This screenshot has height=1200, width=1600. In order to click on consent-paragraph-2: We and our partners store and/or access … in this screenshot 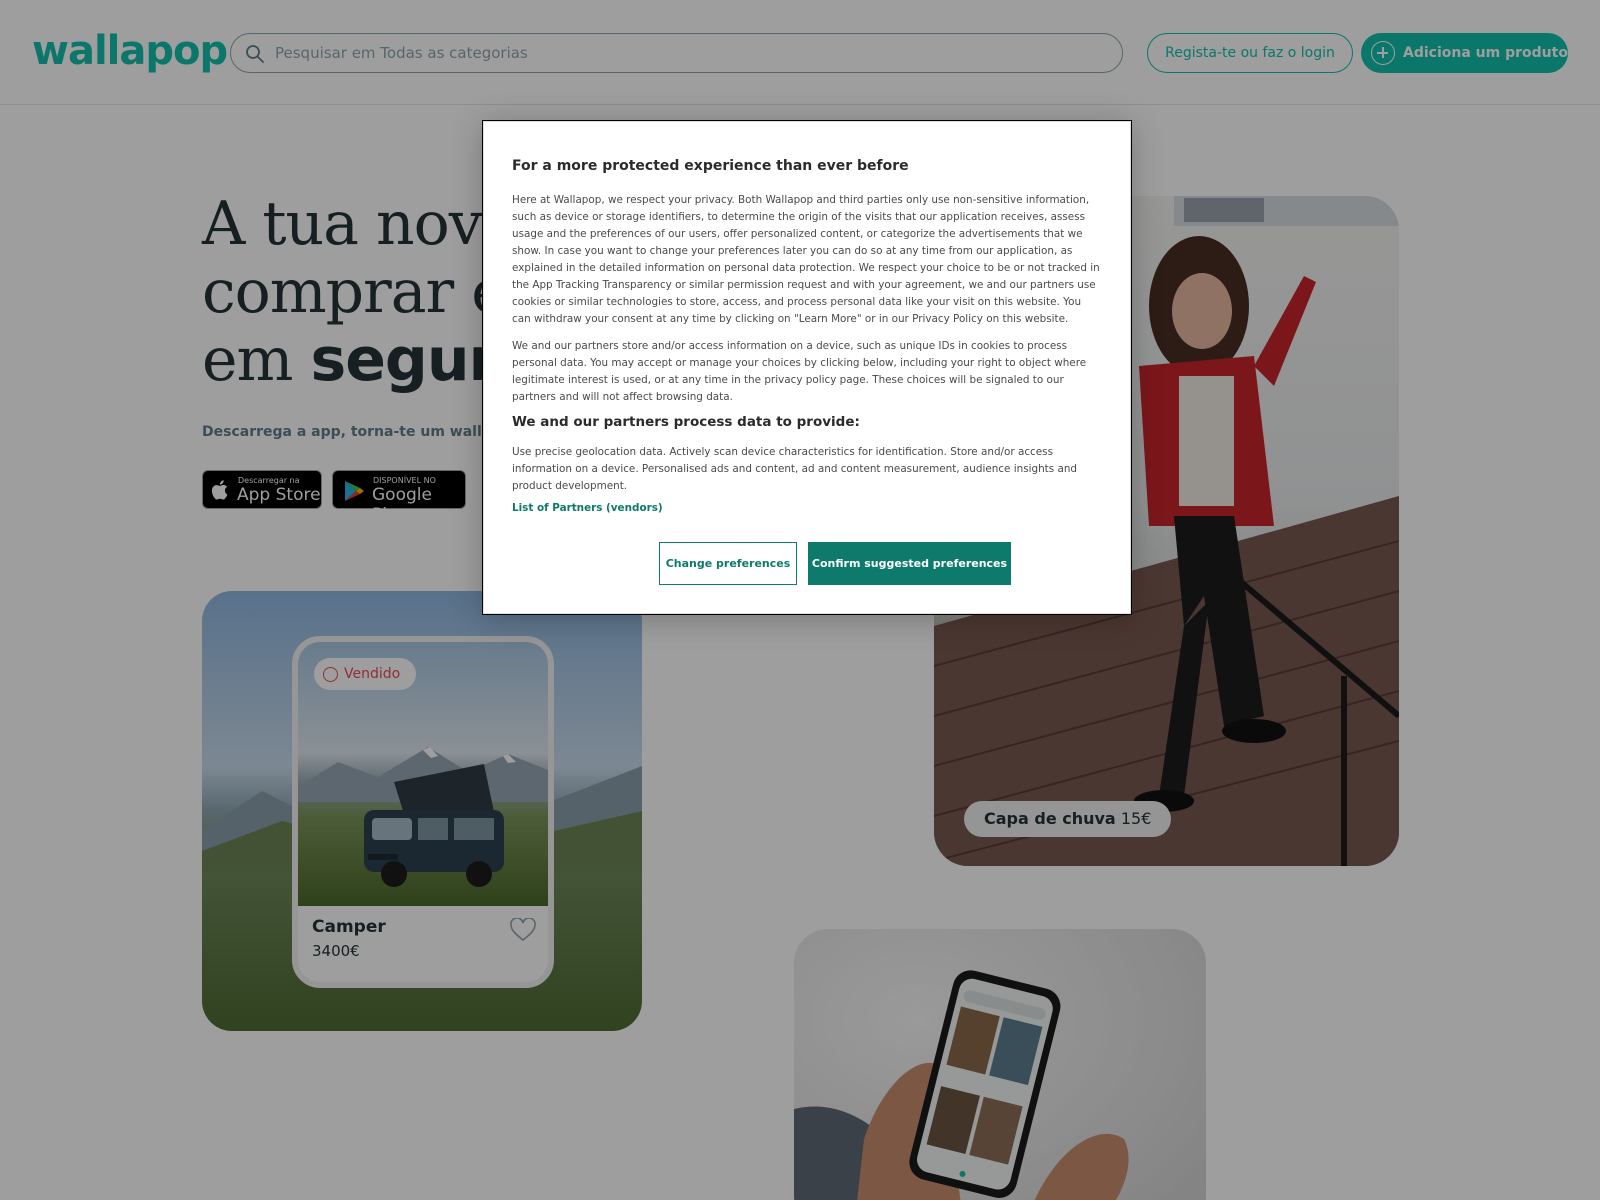, I will do `click(799, 371)`.